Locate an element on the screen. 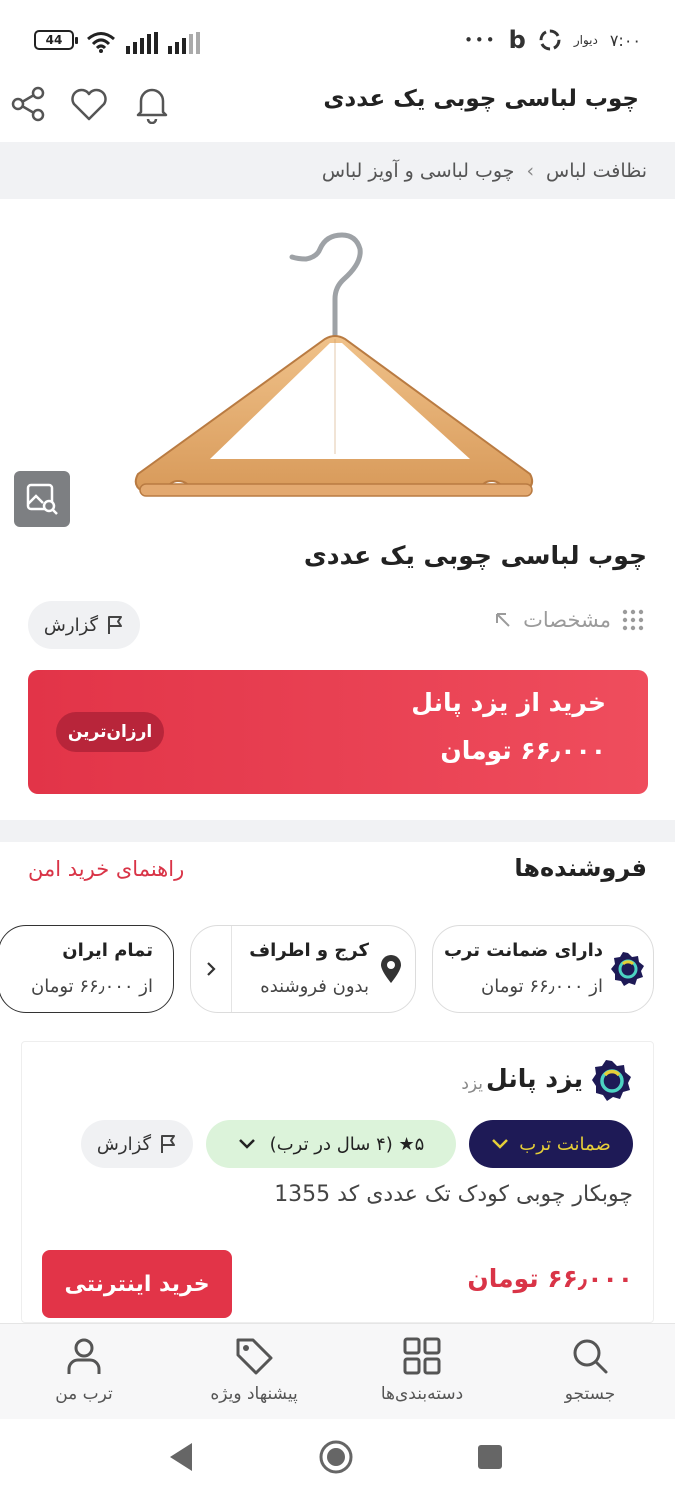 The image size is (675, 1500). online-buy-button: خرید اینترنتی is located at coordinates (137, 1284).